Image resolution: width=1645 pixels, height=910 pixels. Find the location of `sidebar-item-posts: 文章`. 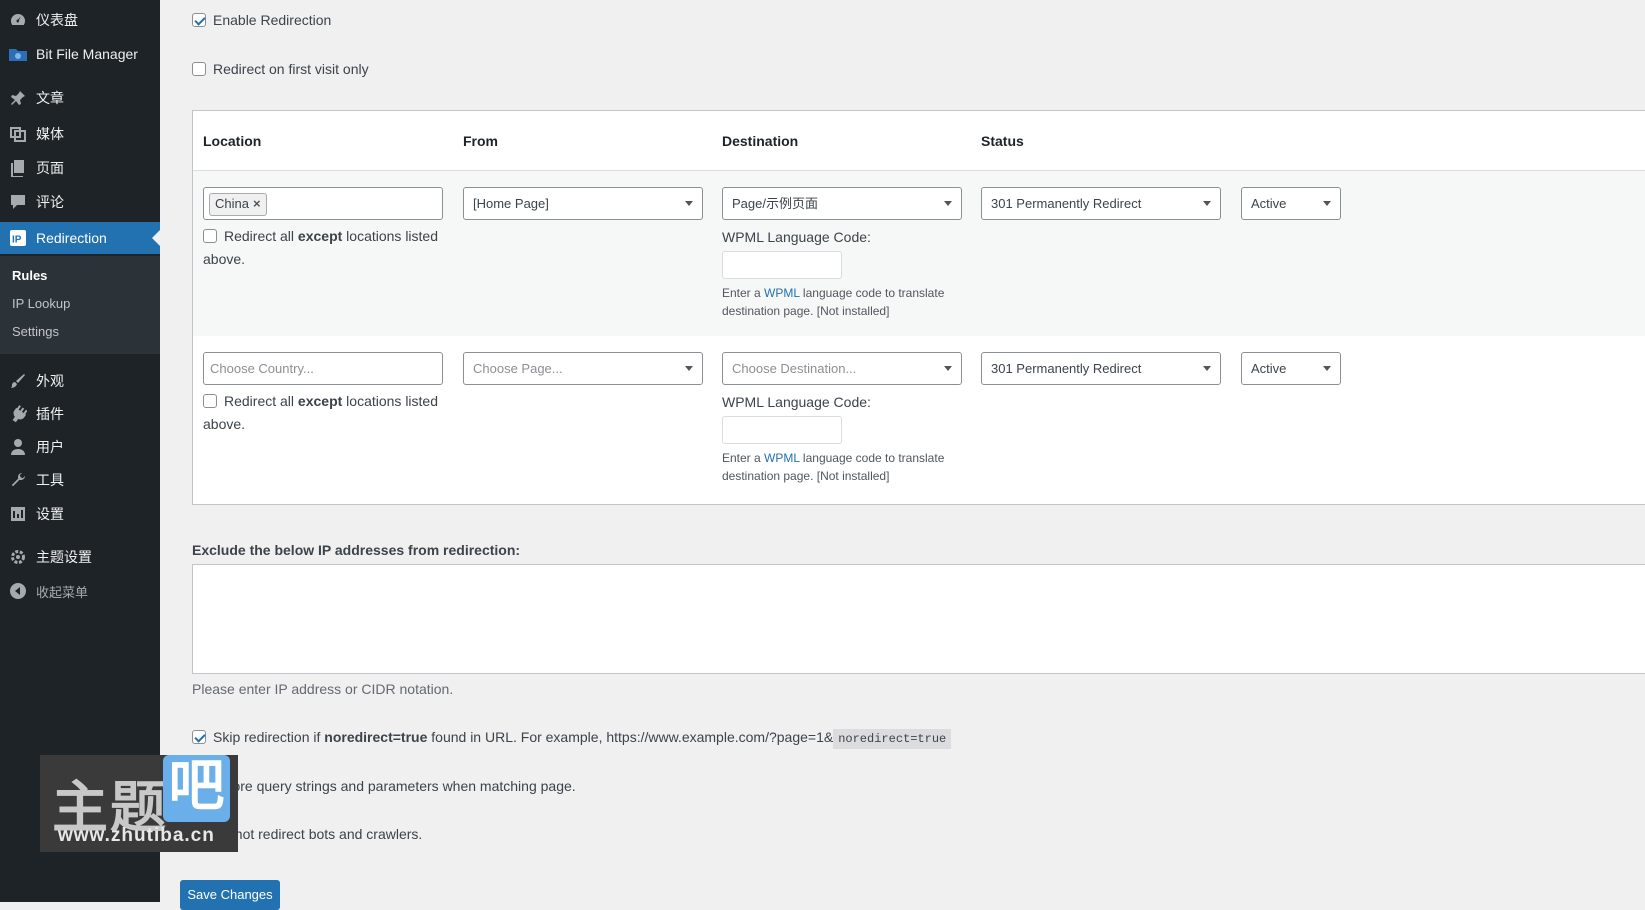

sidebar-item-posts: 文章 is located at coordinates (80, 98).